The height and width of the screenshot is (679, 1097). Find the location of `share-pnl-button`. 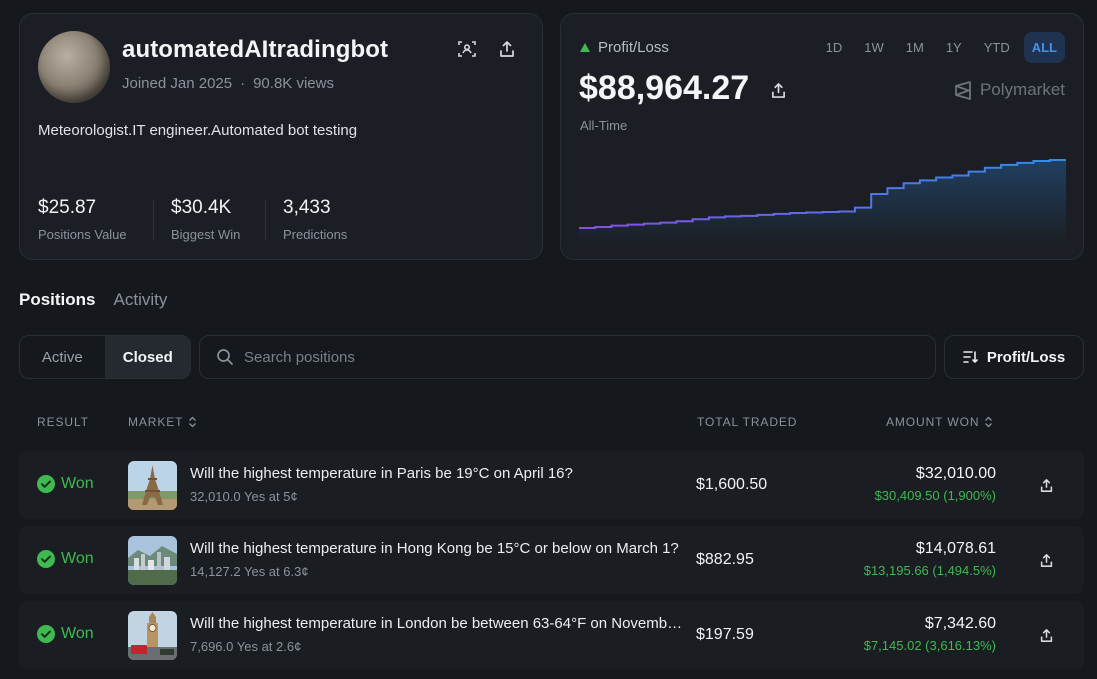

share-pnl-button is located at coordinates (778, 90).